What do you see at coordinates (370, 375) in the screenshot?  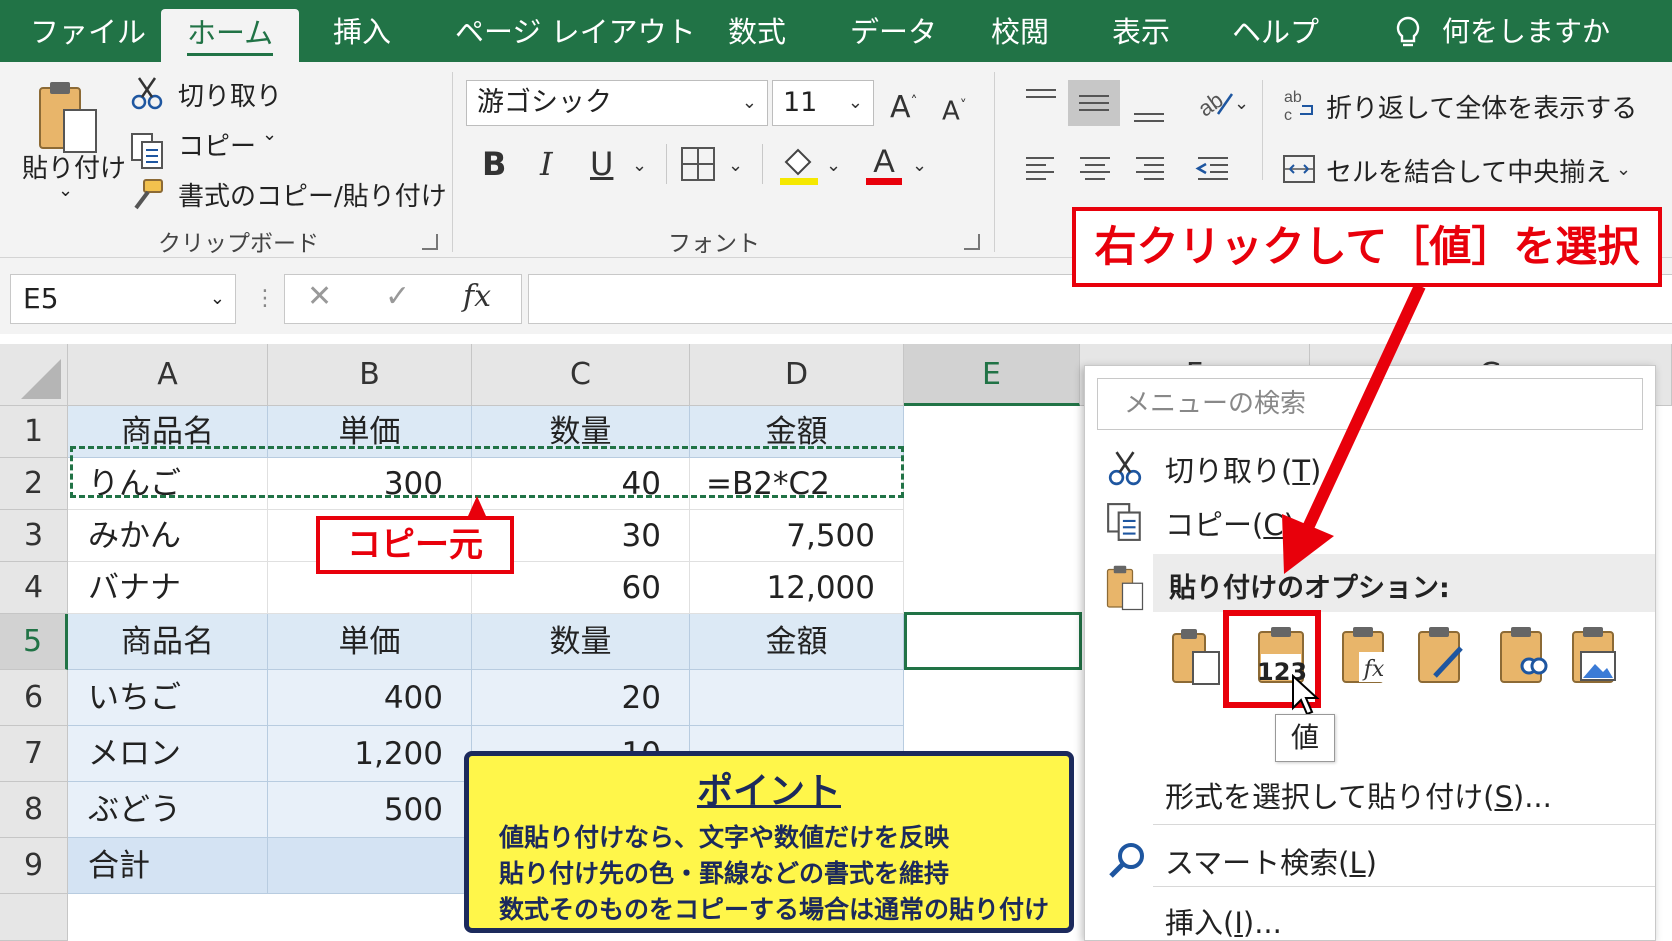 I see `column-header-b: B` at bounding box center [370, 375].